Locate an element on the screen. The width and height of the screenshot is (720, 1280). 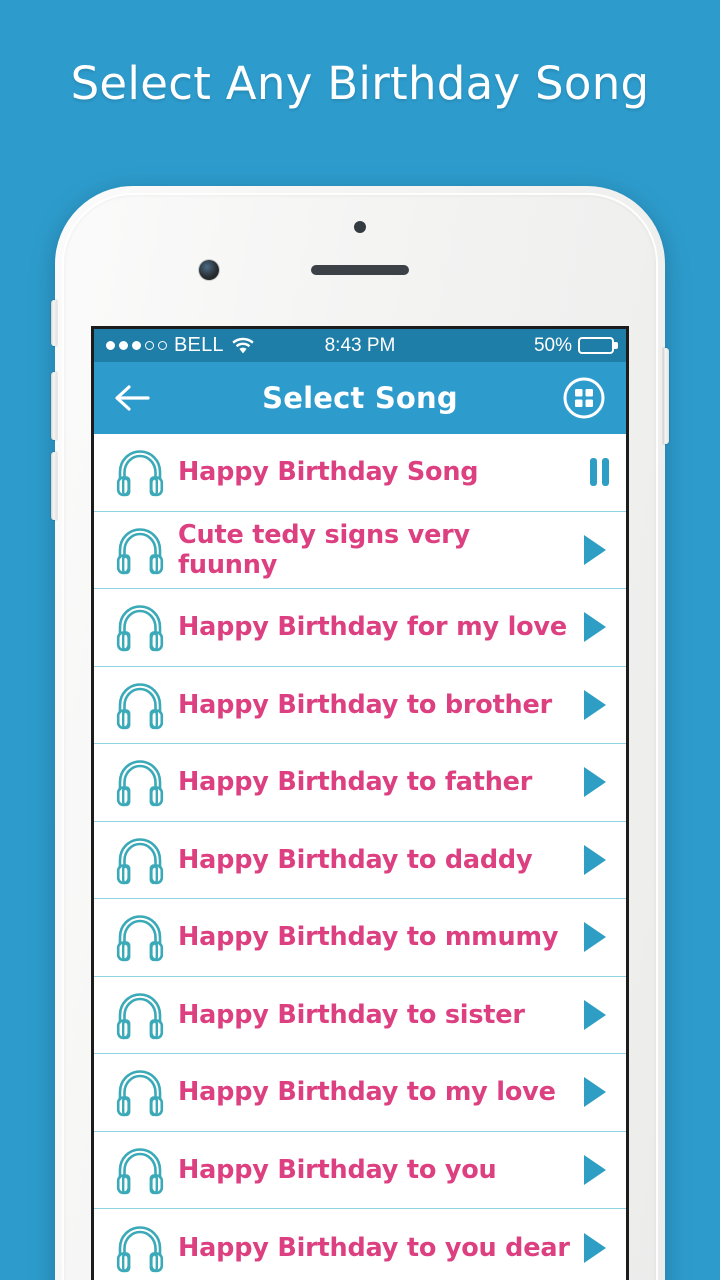
grid-menu-icon is located at coordinates (584, 398).